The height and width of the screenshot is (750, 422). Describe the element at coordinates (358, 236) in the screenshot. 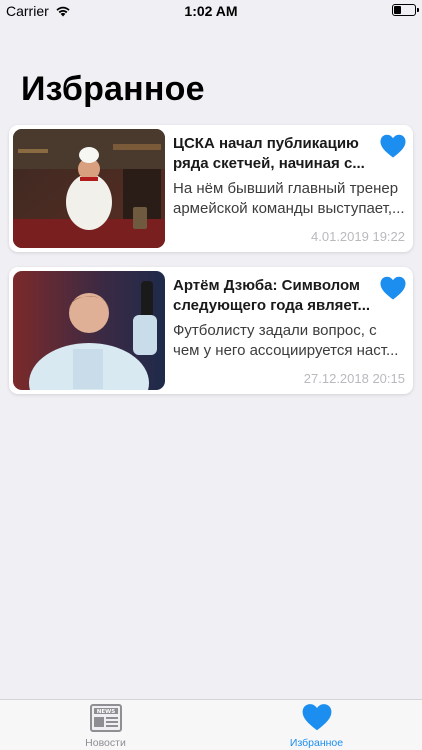

I see `news-date: 4.01.2019 19:22` at that location.